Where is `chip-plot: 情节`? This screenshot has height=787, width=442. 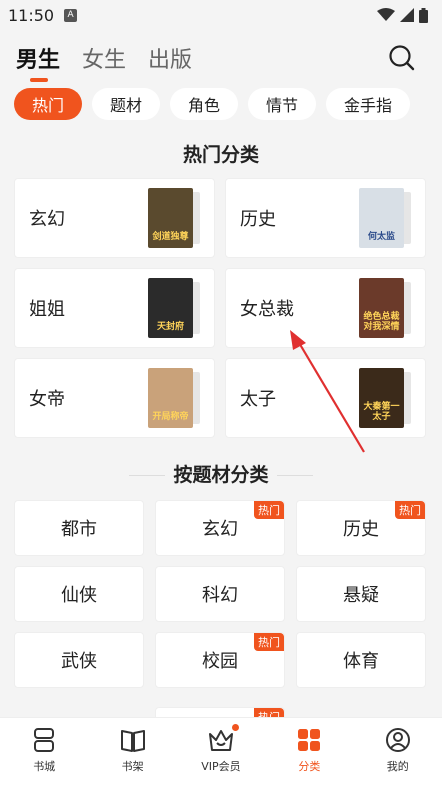 chip-plot: 情节 is located at coordinates (282, 104).